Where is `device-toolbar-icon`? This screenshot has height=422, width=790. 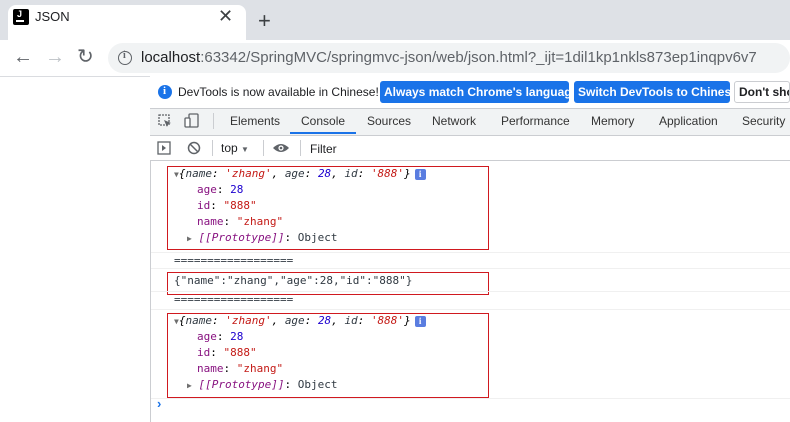
device-toolbar-icon is located at coordinates (192, 121).